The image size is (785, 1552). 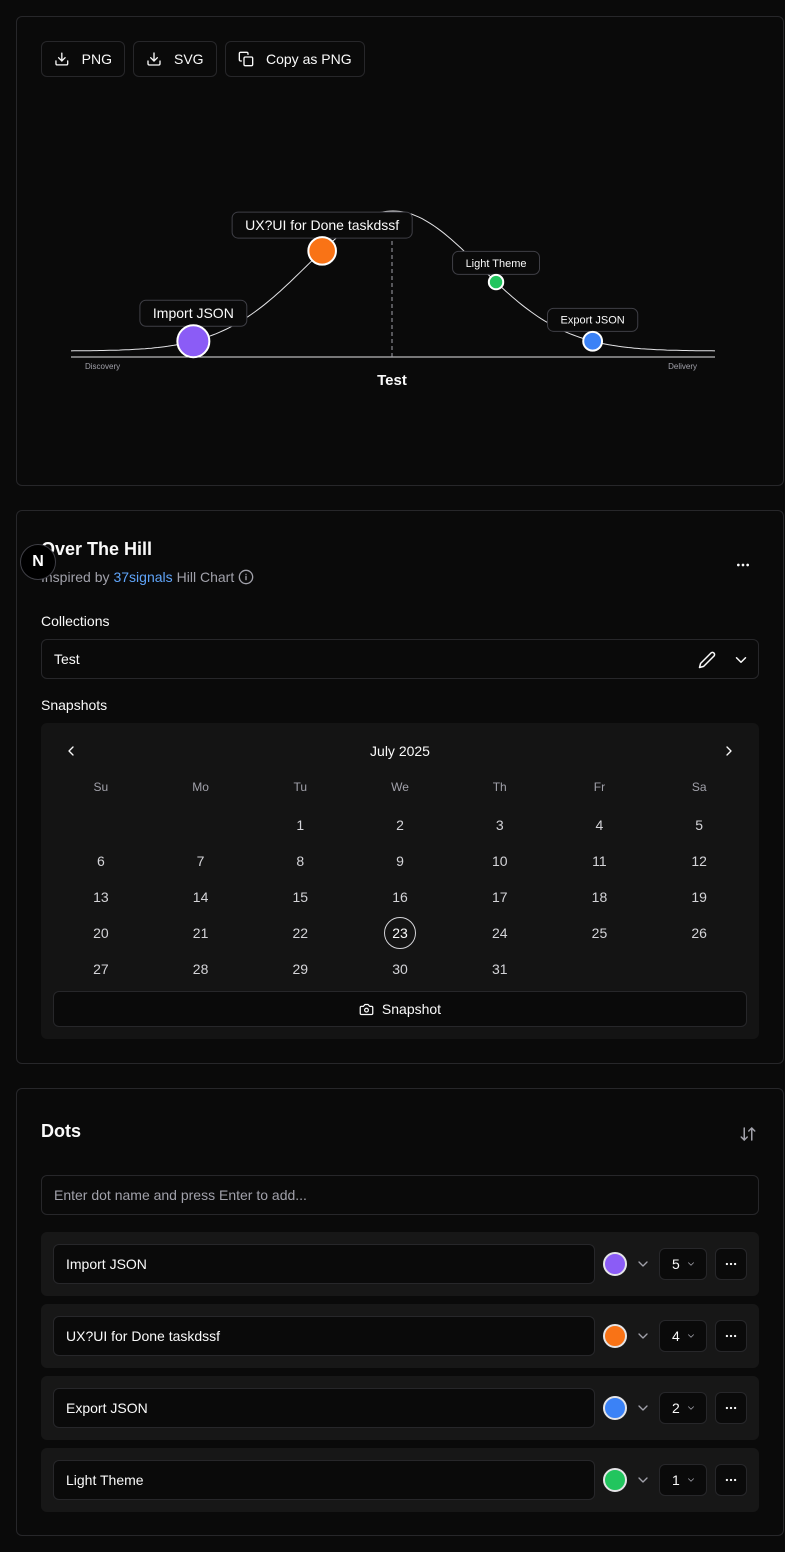 What do you see at coordinates (246, 577) in the screenshot?
I see `info-icon` at bounding box center [246, 577].